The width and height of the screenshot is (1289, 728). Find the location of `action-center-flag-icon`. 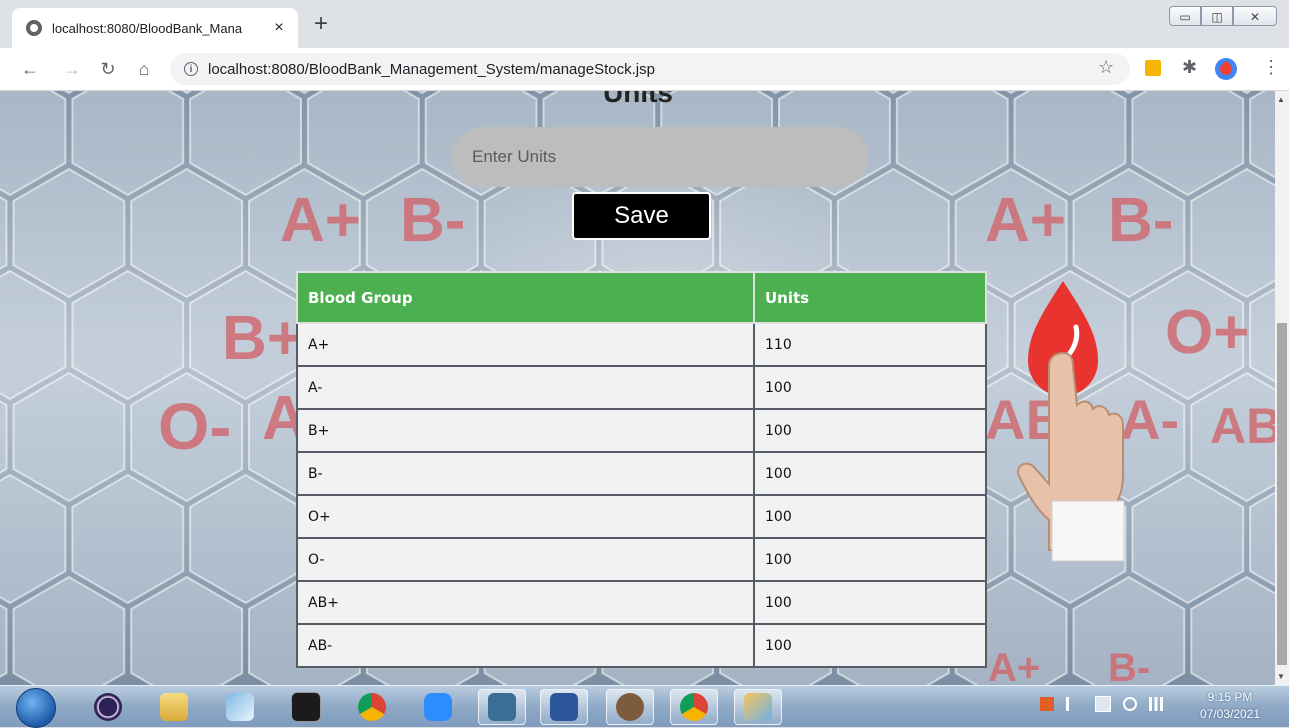

action-center-flag-icon is located at coordinates (1074, 704).